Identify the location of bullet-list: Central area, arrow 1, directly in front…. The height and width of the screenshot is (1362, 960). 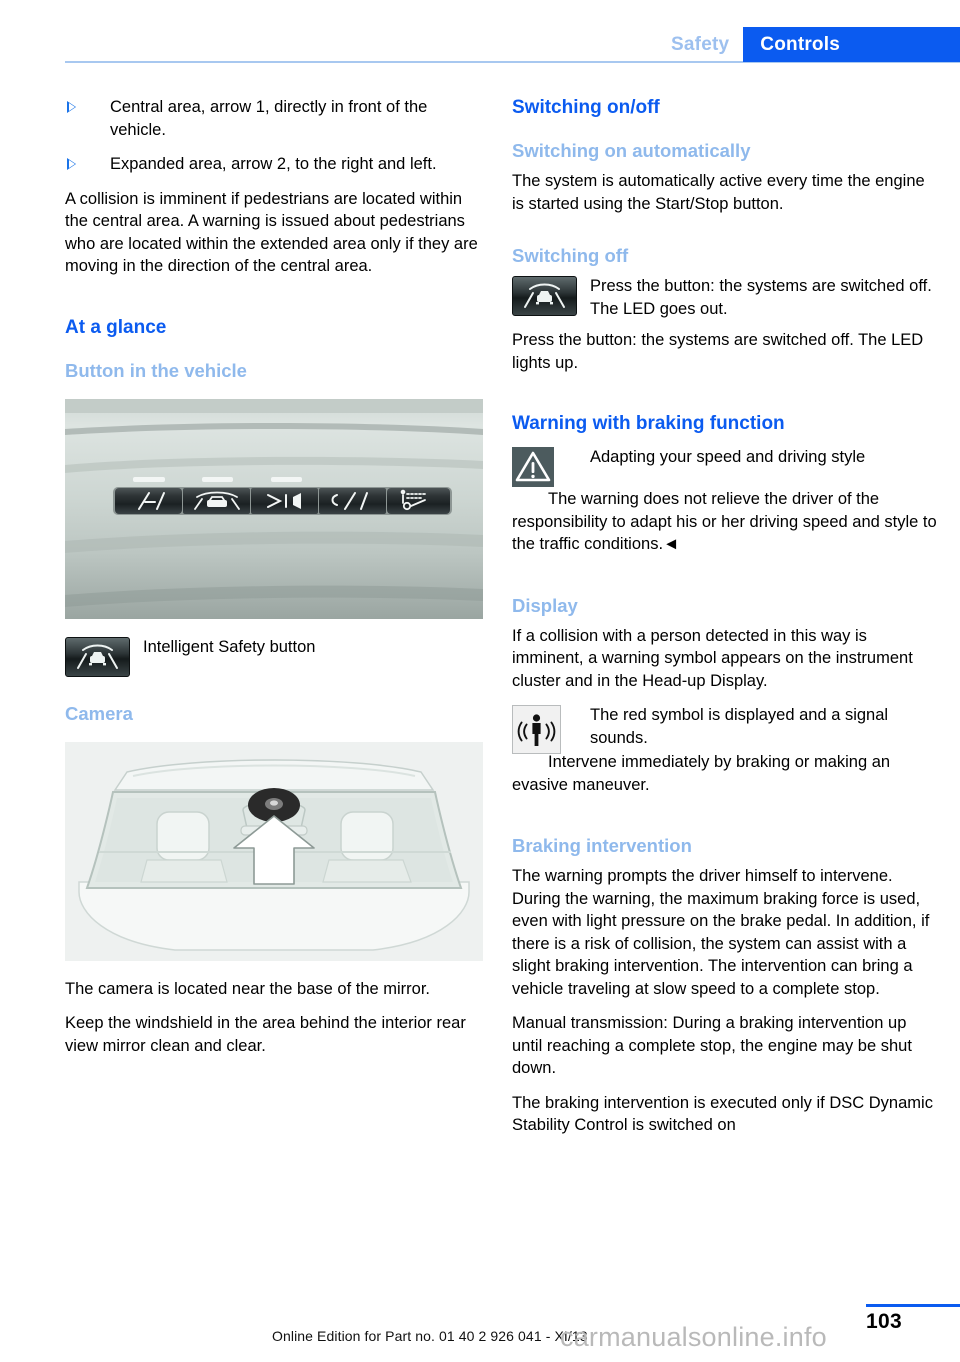
(274, 136).